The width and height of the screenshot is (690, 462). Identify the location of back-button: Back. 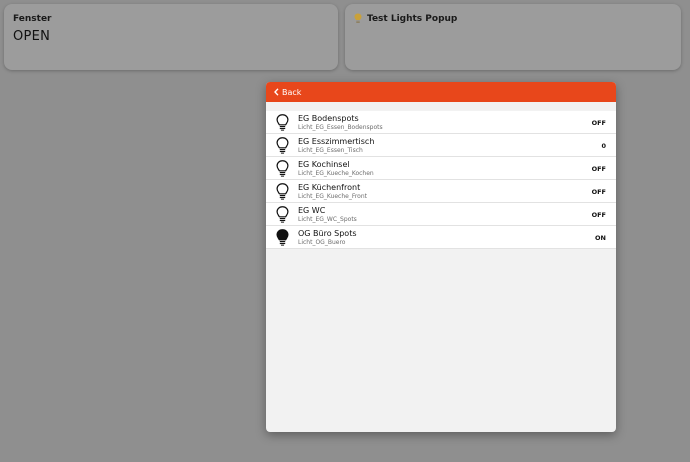
(287, 92).